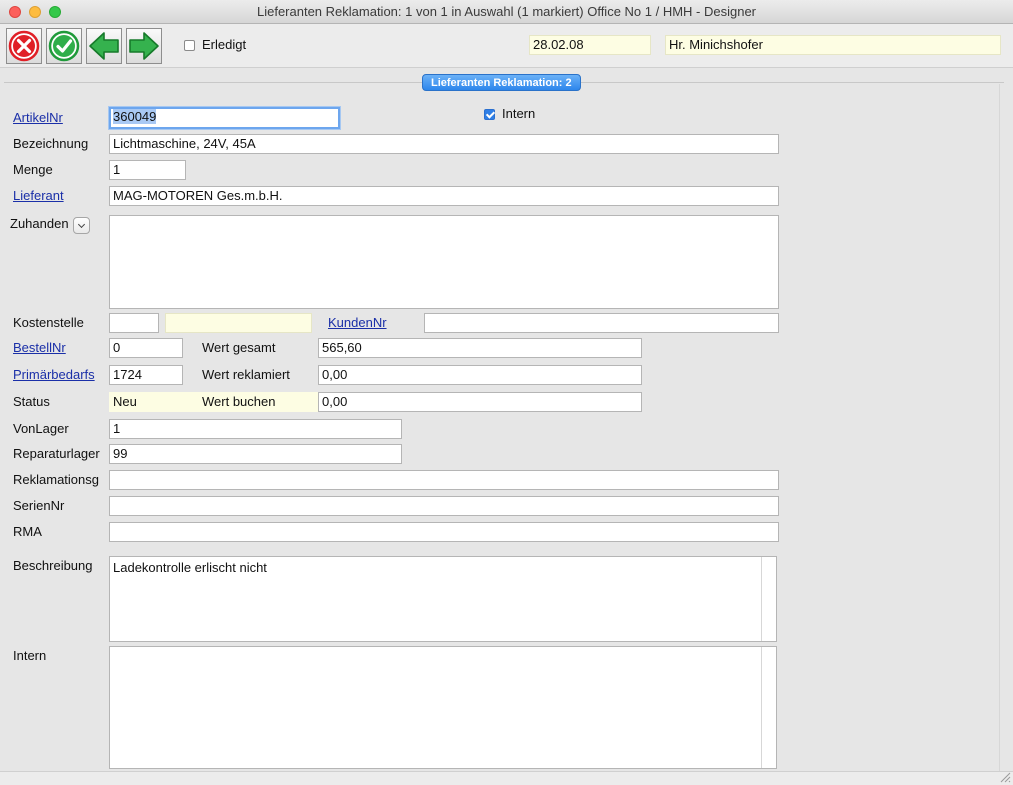  What do you see at coordinates (480, 375) in the screenshot?
I see `wert-reklamiert-input: 0,00` at bounding box center [480, 375].